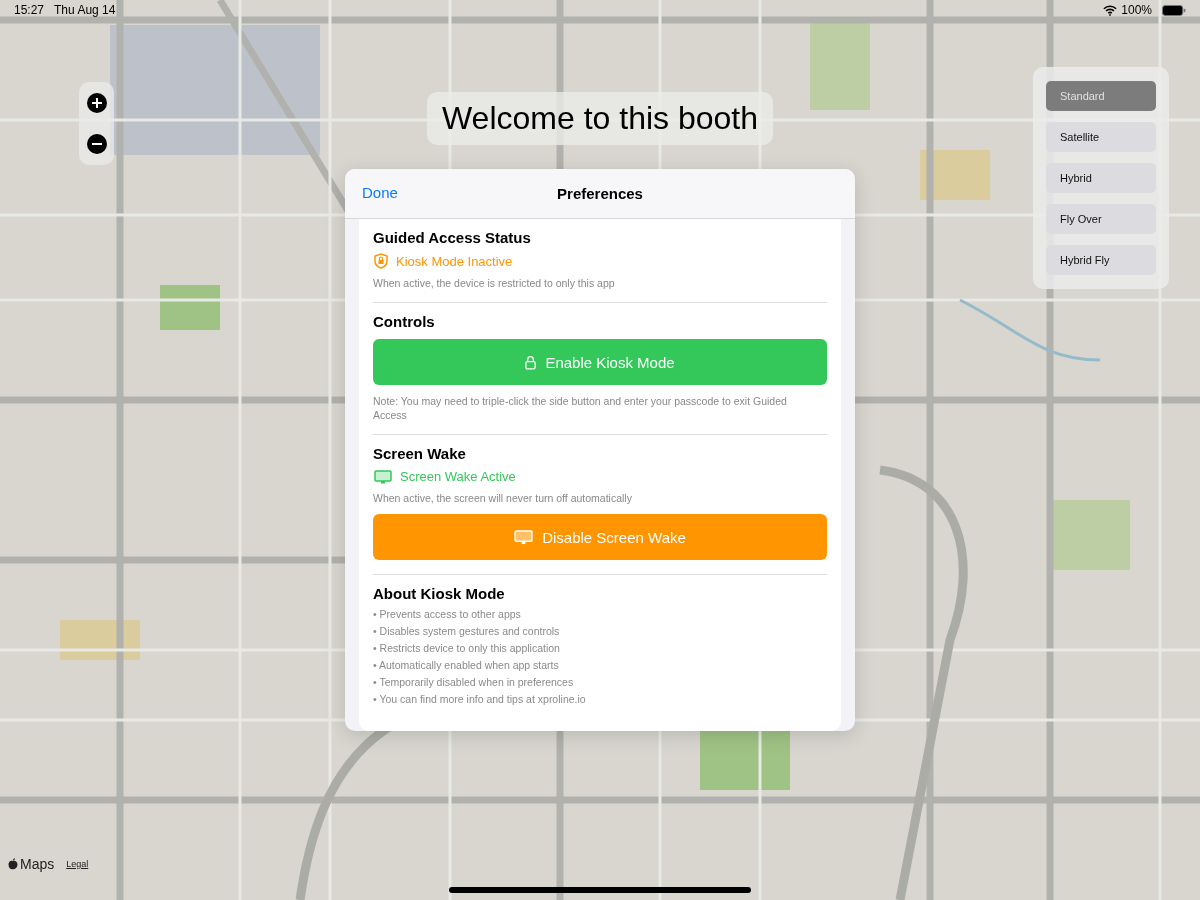 This screenshot has height=900, width=1200. What do you see at coordinates (467, 648) in the screenshot?
I see `feature-item: • Restricts device to only this application` at bounding box center [467, 648].